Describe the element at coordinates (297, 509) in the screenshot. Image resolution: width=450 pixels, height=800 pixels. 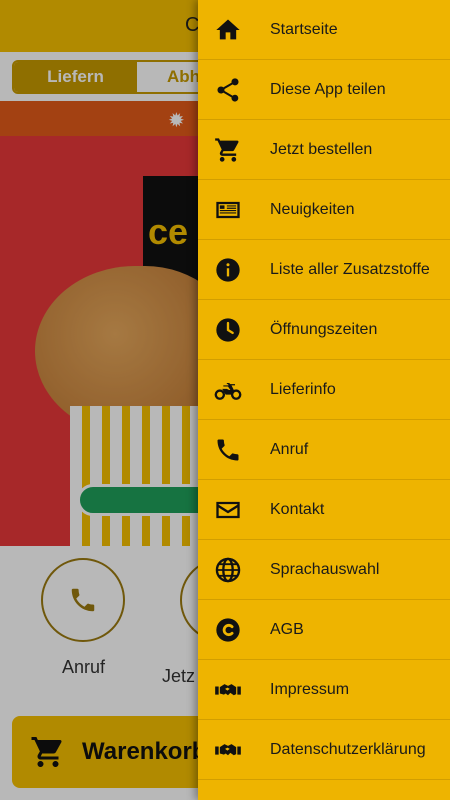
I see `menu-item-label: Kontakt` at that location.